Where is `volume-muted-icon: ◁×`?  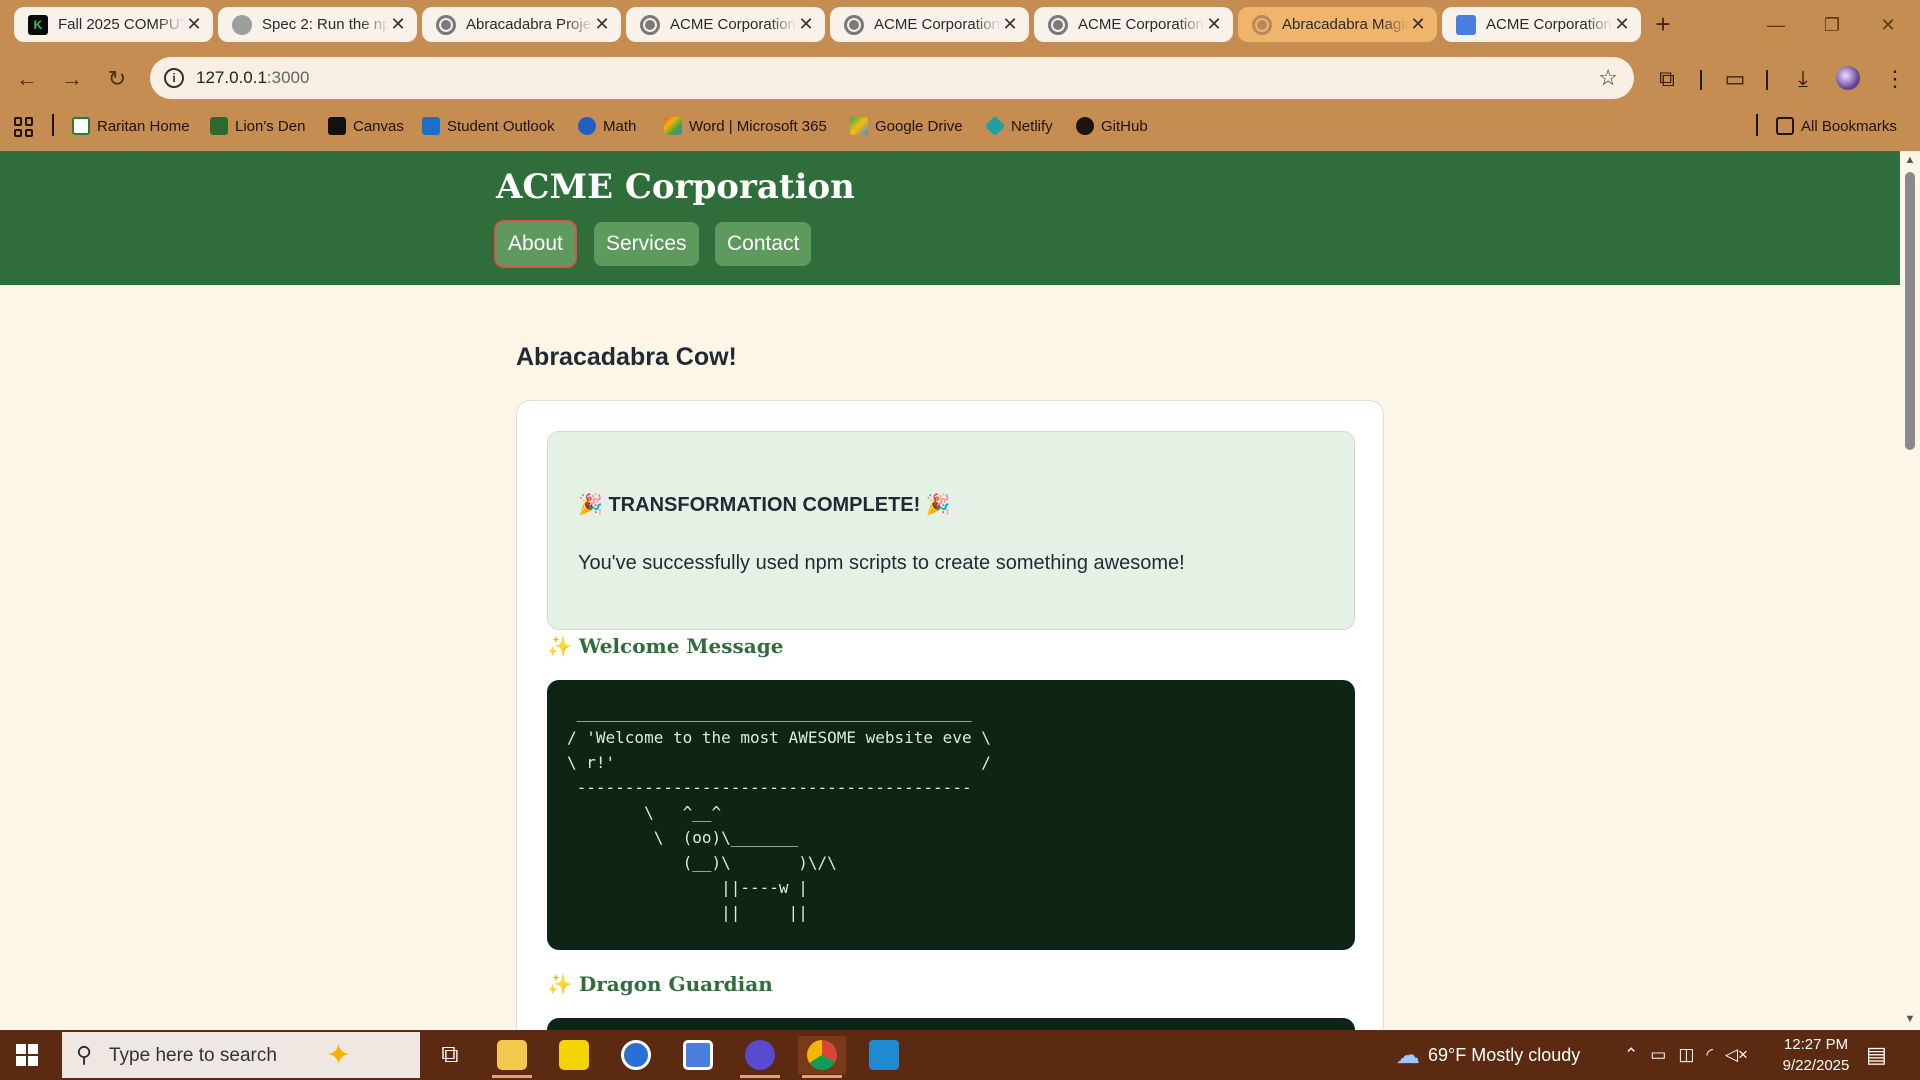 volume-muted-icon: ◁× is located at coordinates (1736, 1055).